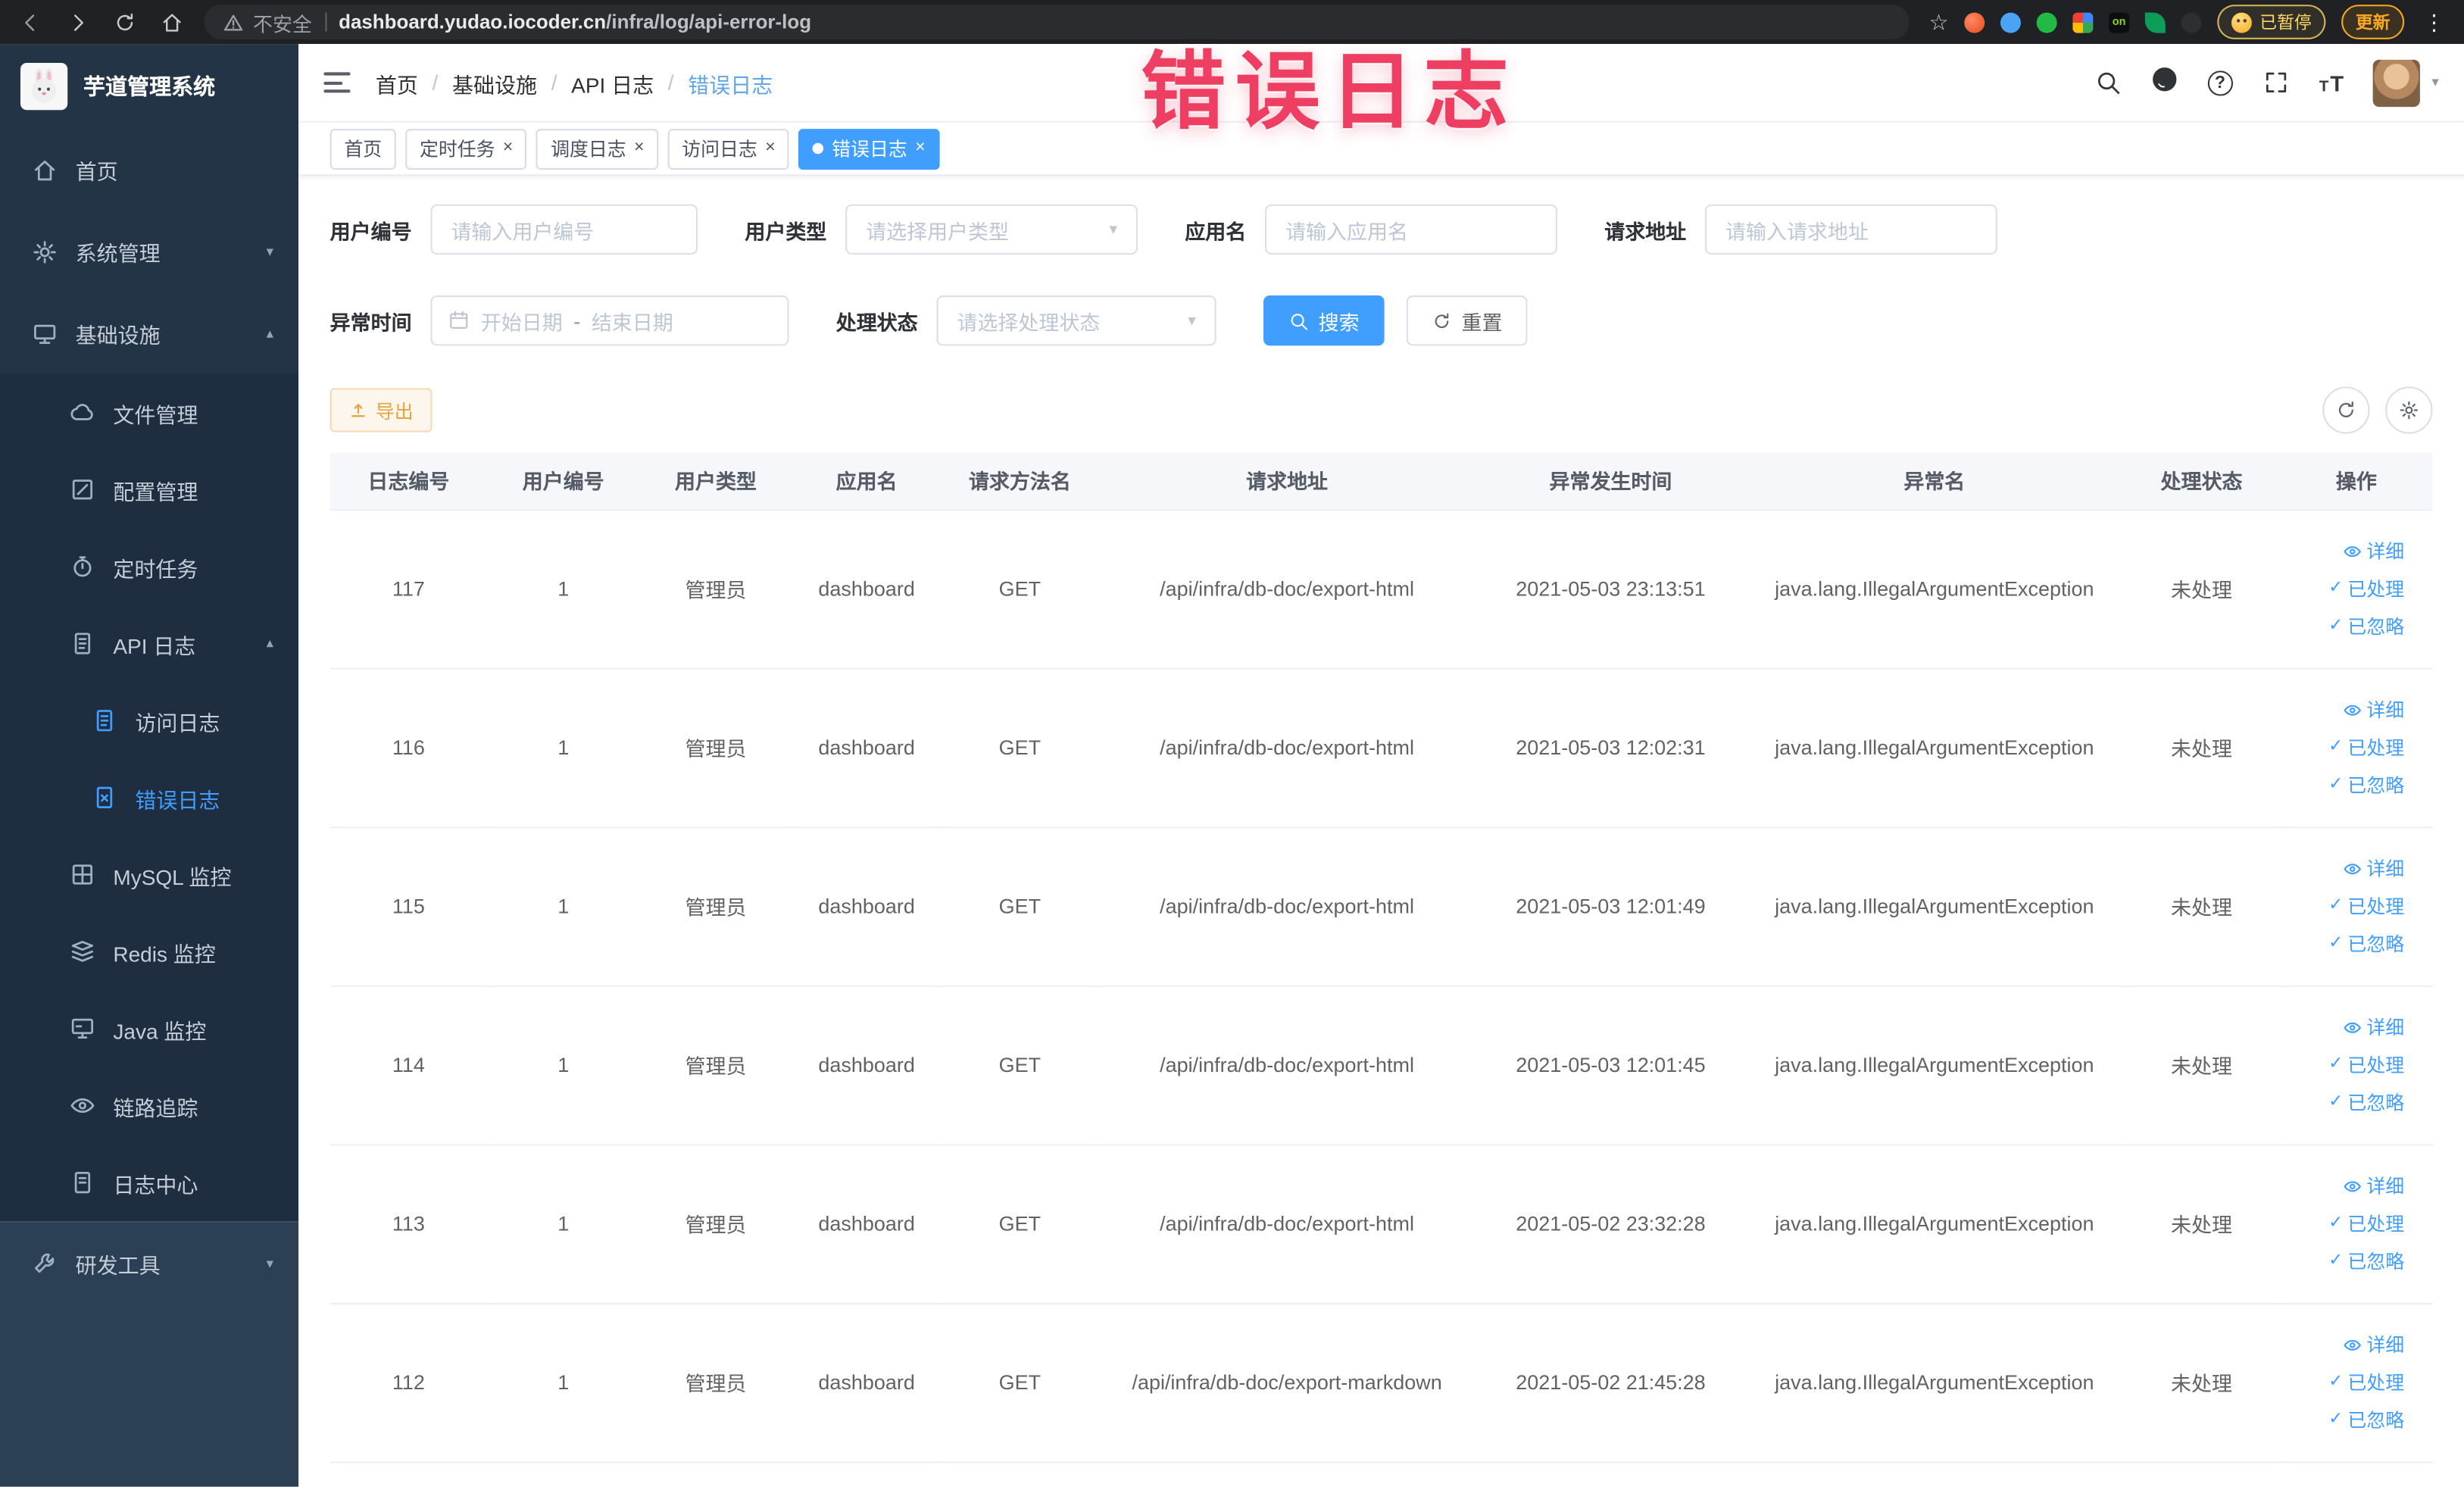 The width and height of the screenshot is (2464, 1487). What do you see at coordinates (1974, 22) in the screenshot?
I see `extension-red-icon` at bounding box center [1974, 22].